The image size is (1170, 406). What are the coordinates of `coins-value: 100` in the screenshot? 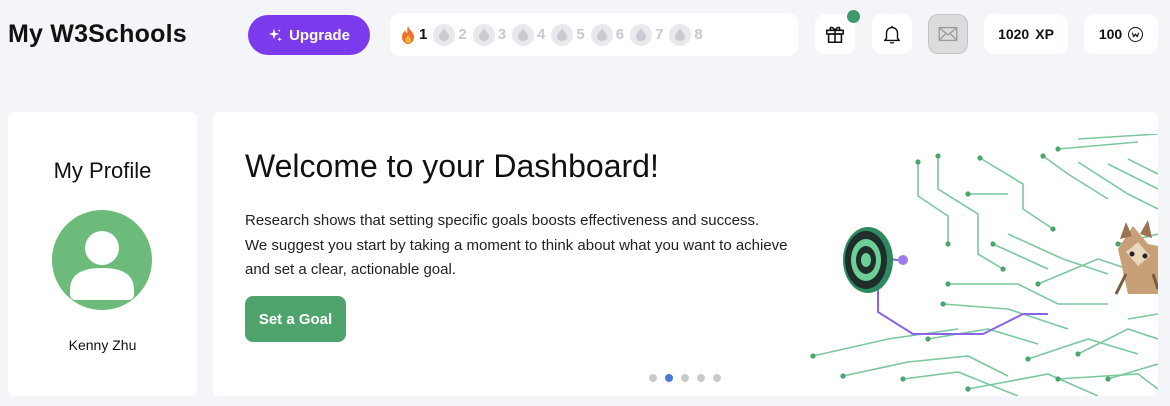 It's located at (1110, 34).